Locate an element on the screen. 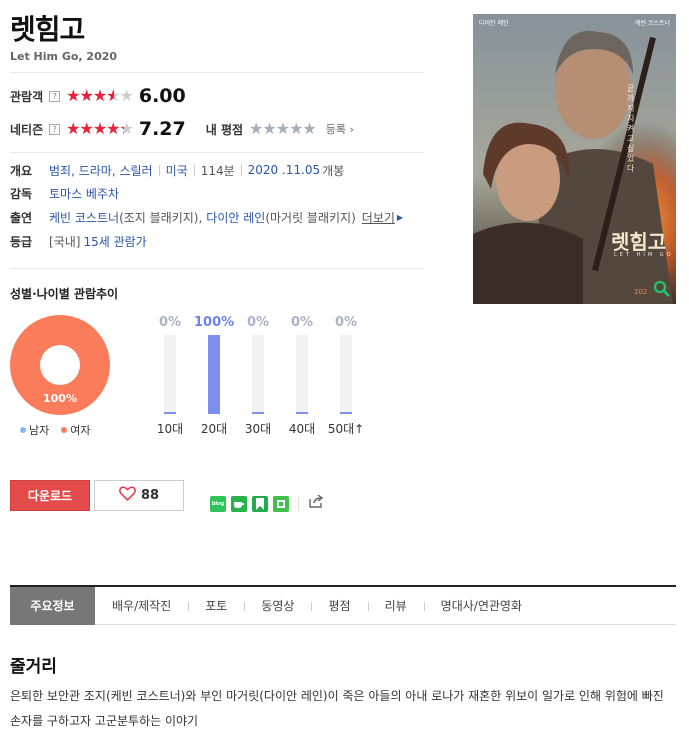 The width and height of the screenshot is (689, 737). grade-row: 등급 [국내] 15세 관람가 is located at coordinates (78, 241).